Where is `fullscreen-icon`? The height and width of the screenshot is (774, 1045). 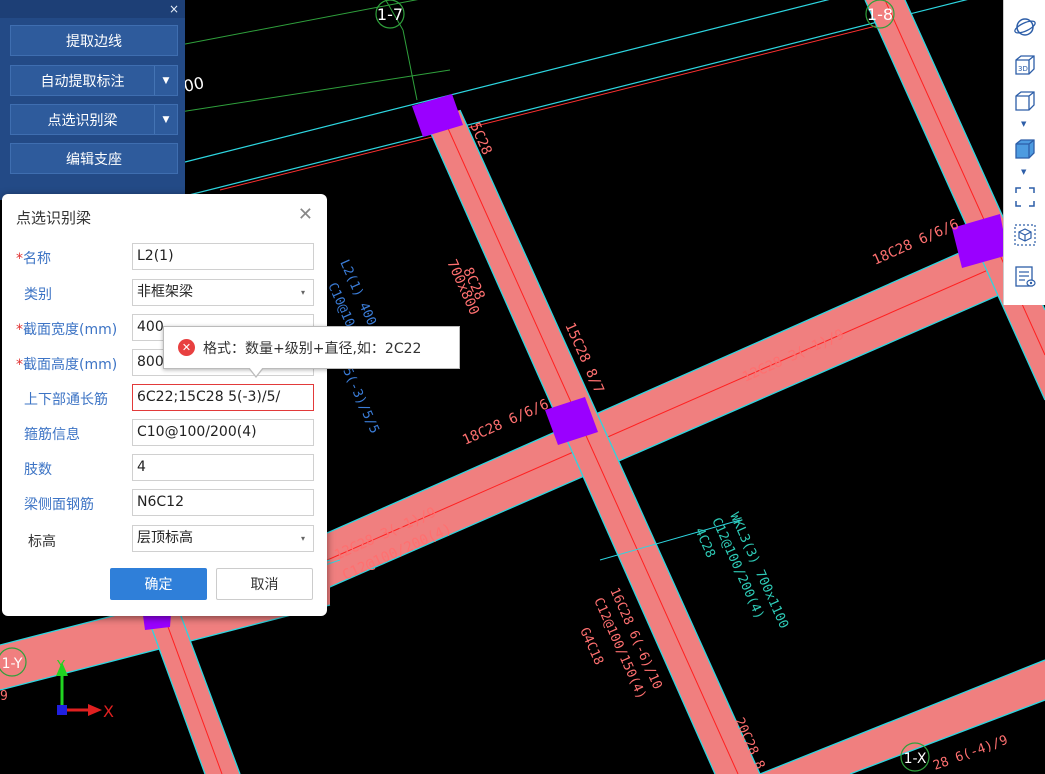 fullscreen-icon is located at coordinates (1025, 197).